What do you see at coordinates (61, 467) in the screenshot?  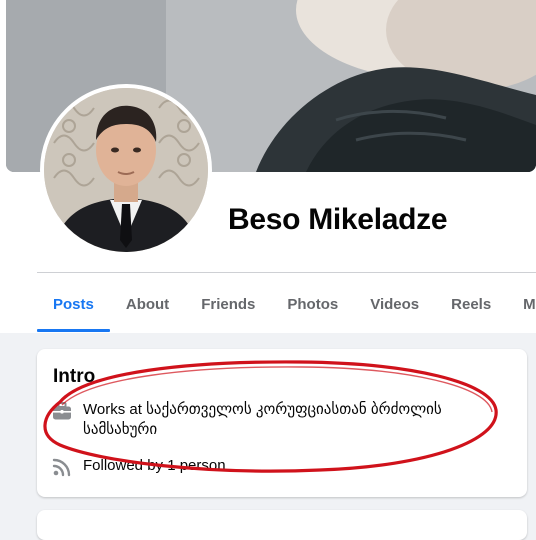 I see `rss-feed-icon` at bounding box center [61, 467].